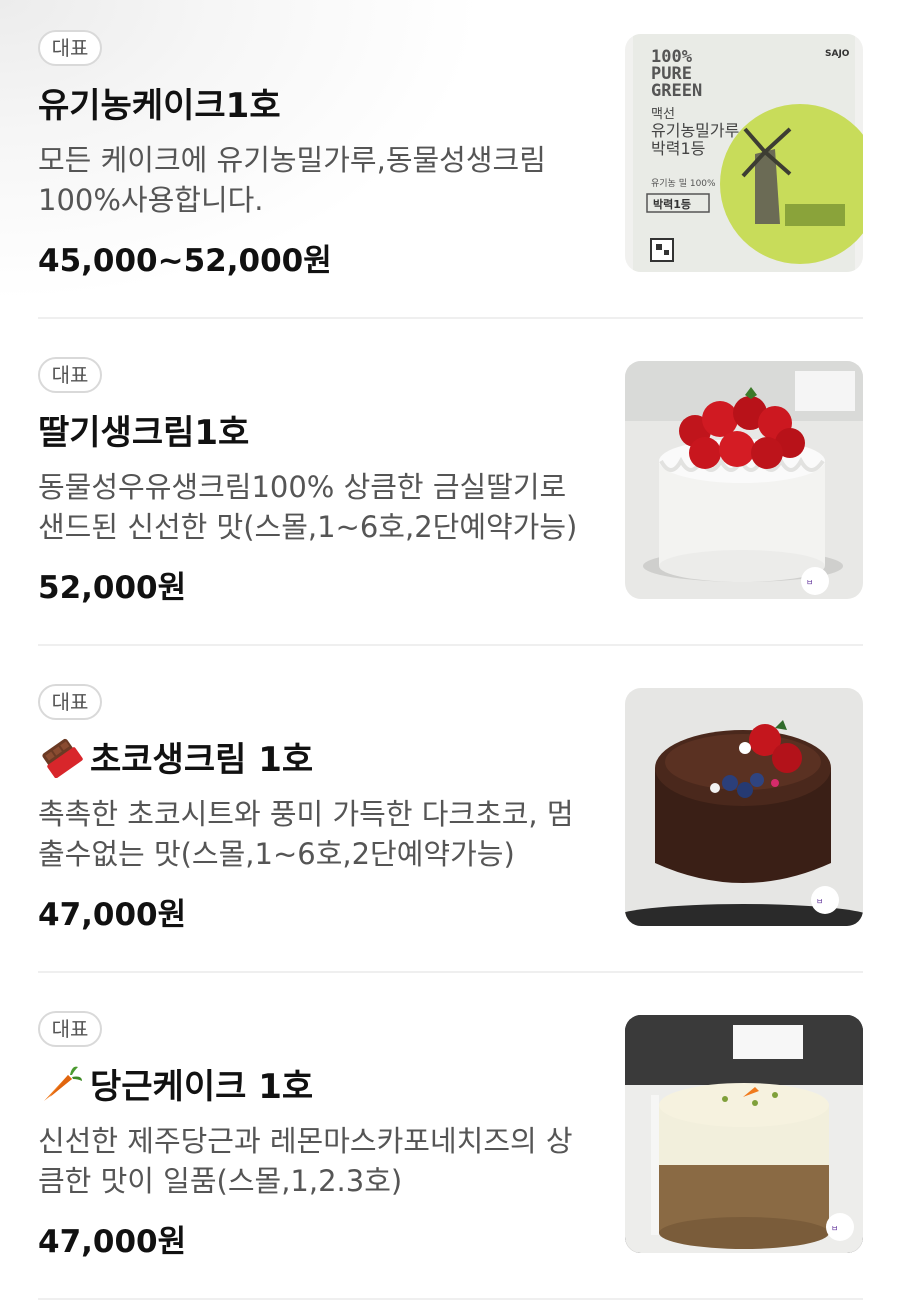 Image resolution: width=900 pixels, height=1308 pixels. I want to click on menu-item-name: 당근케이크 1호, so click(175, 1083).